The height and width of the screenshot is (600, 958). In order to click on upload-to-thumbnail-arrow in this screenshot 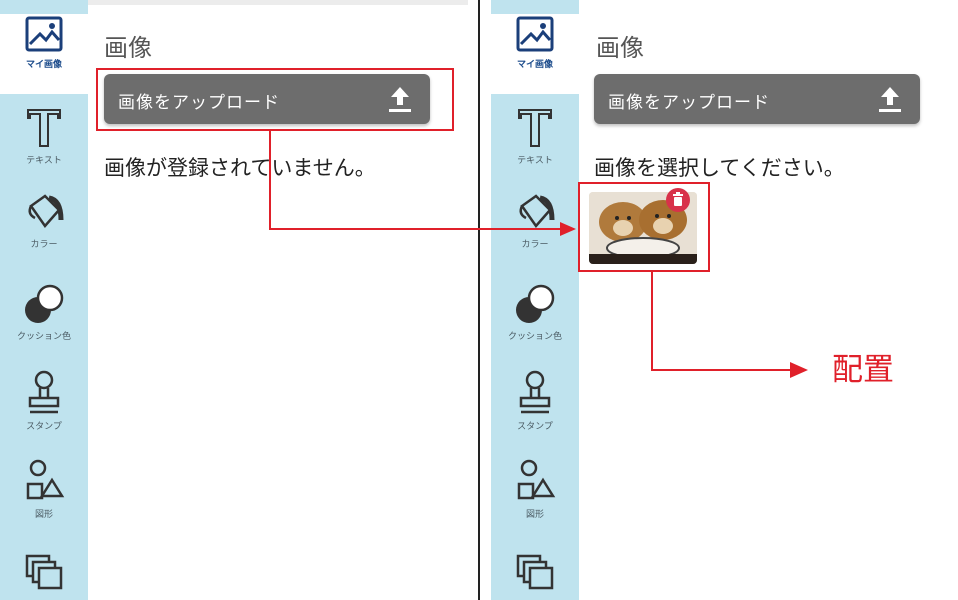, I will do `click(416, 180)`.